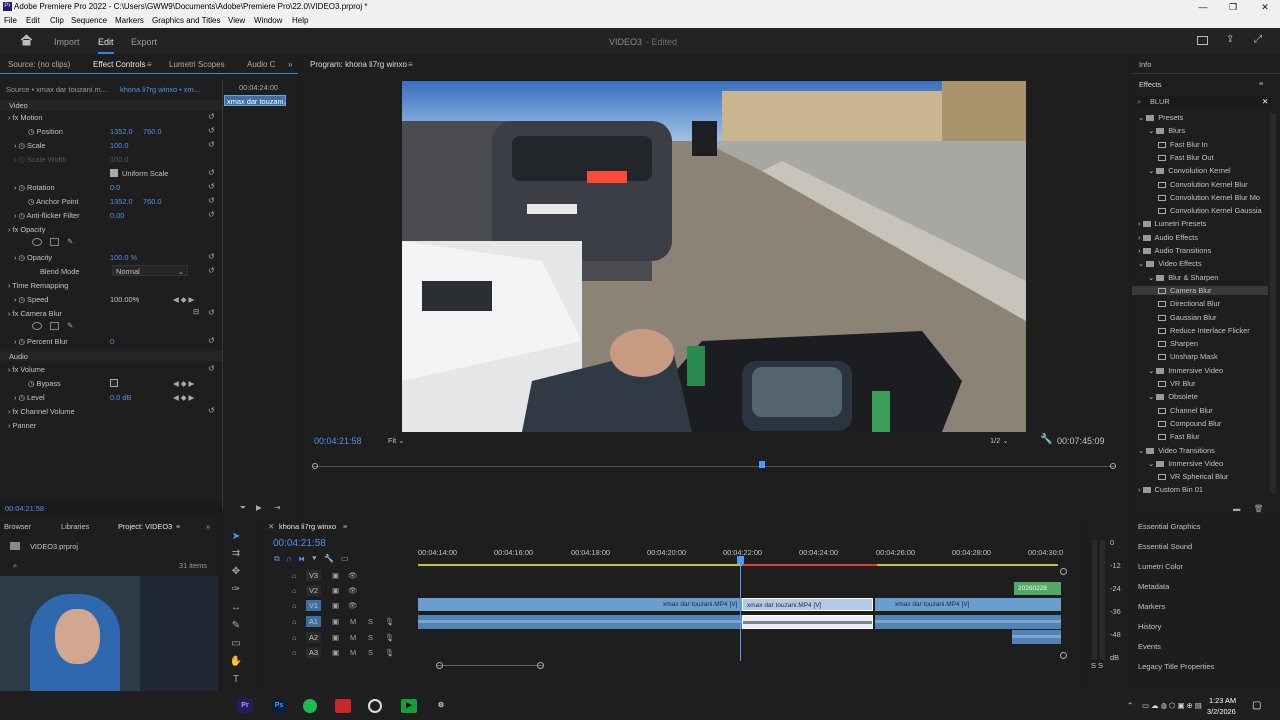 Image resolution: width=1280 pixels, height=720 pixels. I want to click on blend-mode-select: Normal ⌄, so click(150, 270).